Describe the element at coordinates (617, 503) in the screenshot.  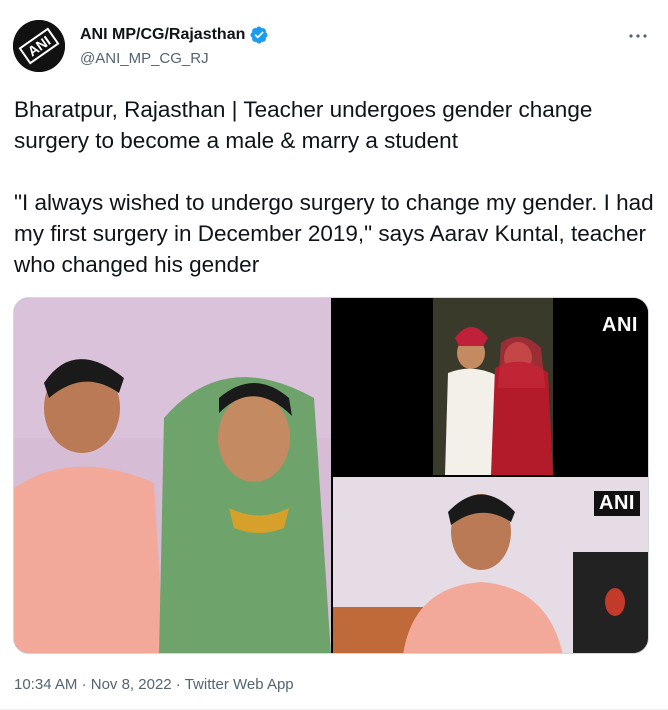
I see `watermark-bottom-right: ANI` at that location.